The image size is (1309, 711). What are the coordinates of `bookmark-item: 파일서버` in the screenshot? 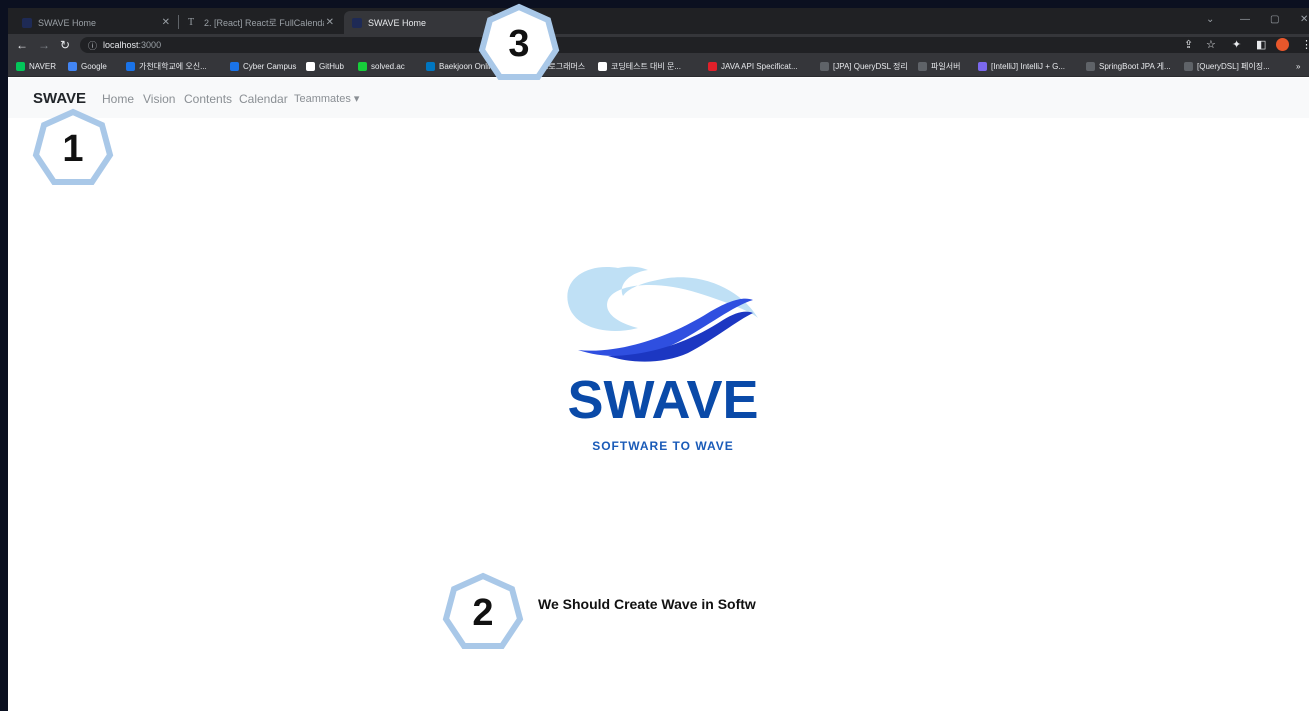 It's located at (939, 66).